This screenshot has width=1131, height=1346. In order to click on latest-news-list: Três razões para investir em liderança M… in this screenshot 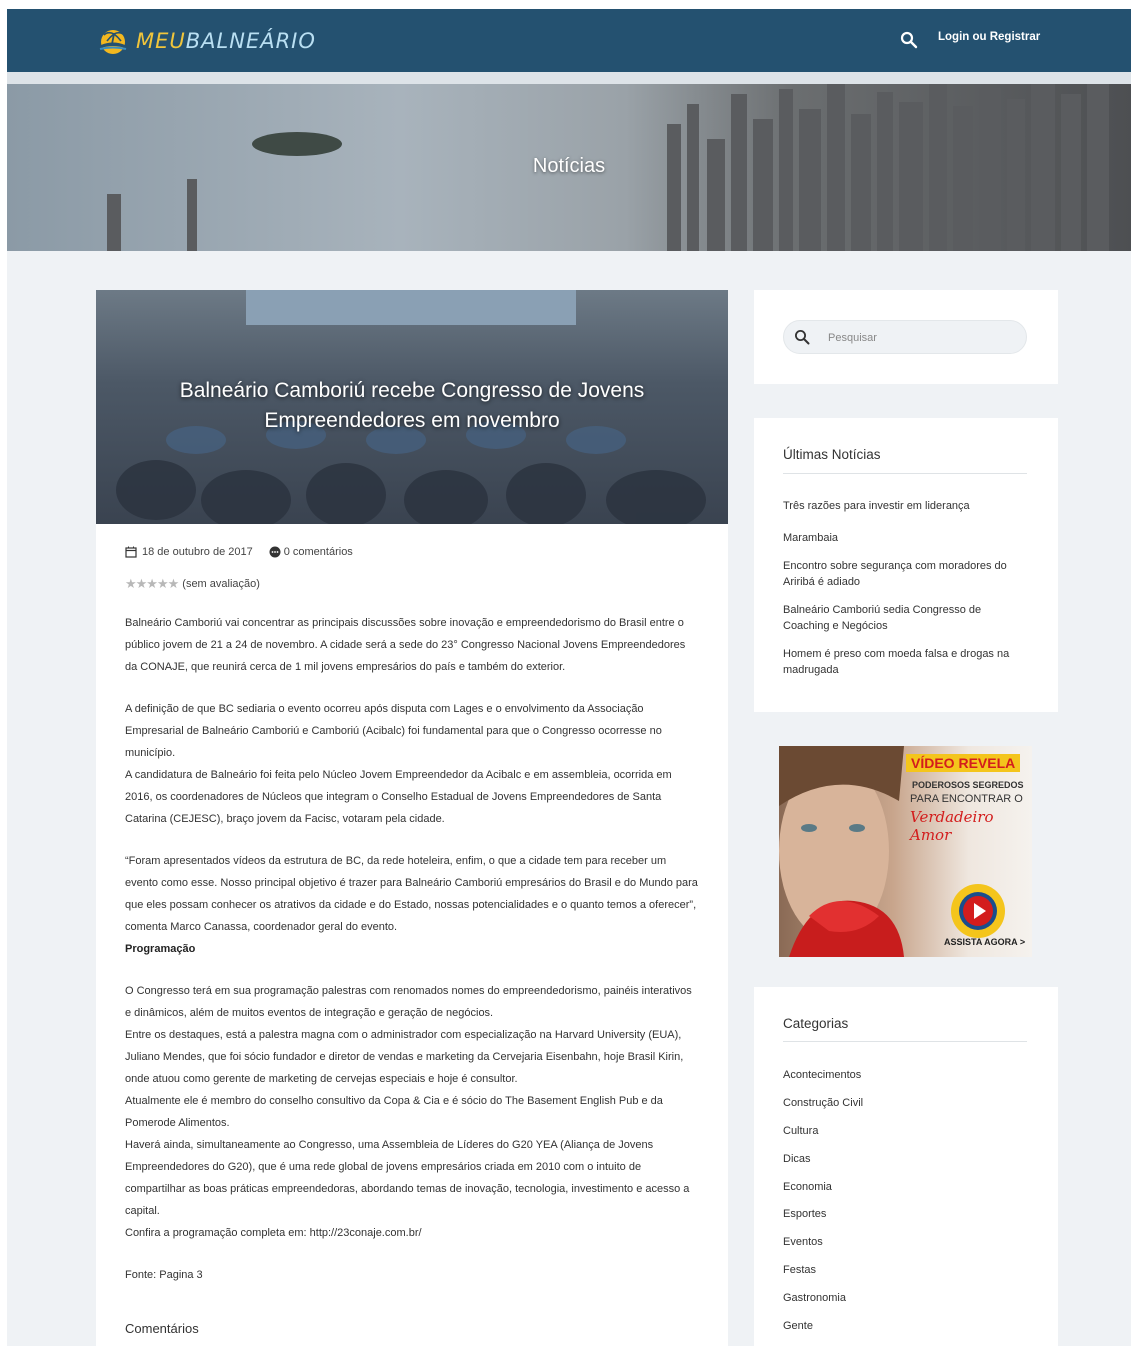, I will do `click(905, 588)`.